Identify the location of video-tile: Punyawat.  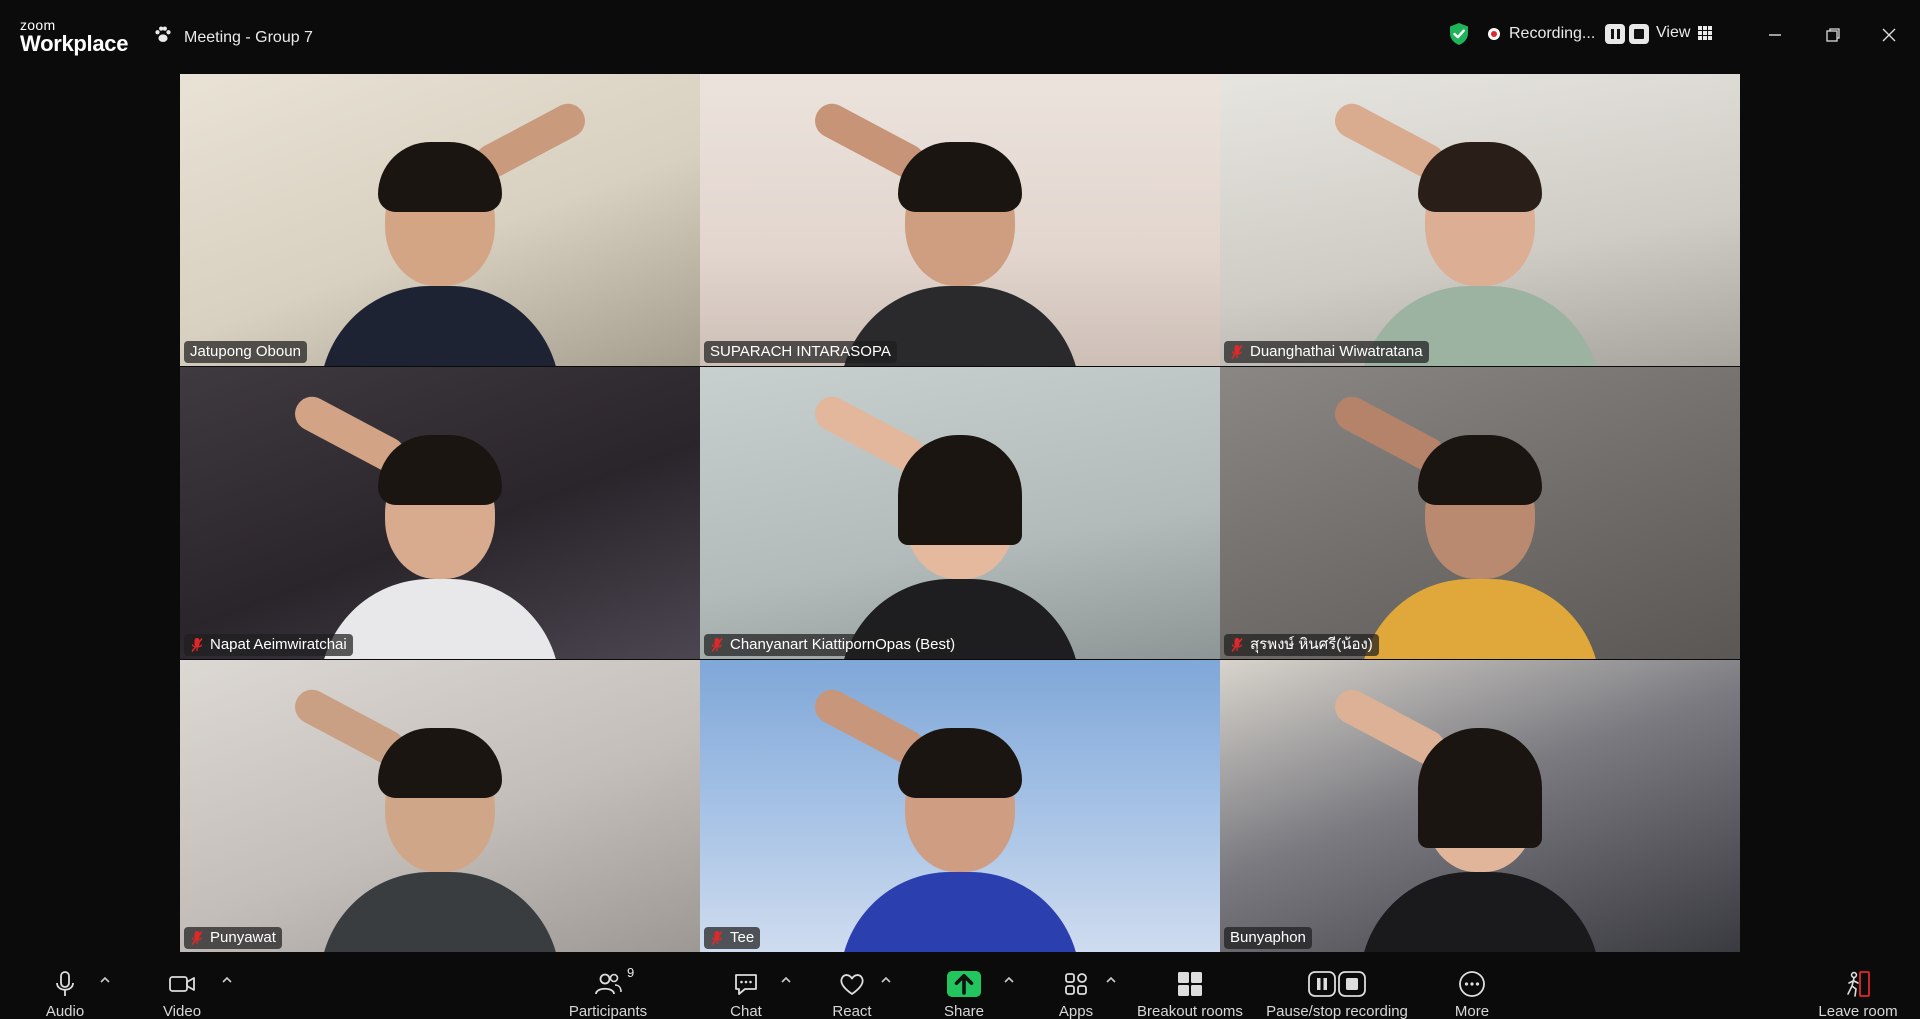
(440, 806).